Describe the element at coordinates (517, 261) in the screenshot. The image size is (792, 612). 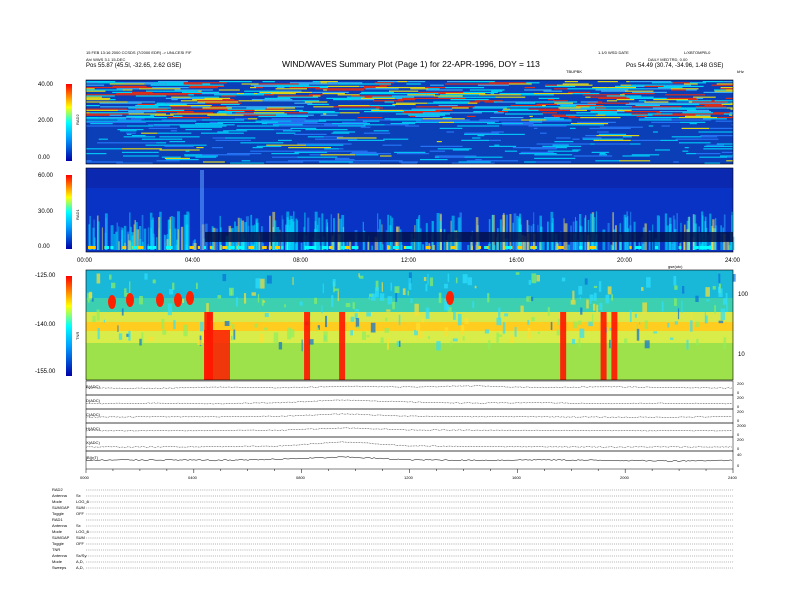
I see `time-label-4: 16:00` at that location.